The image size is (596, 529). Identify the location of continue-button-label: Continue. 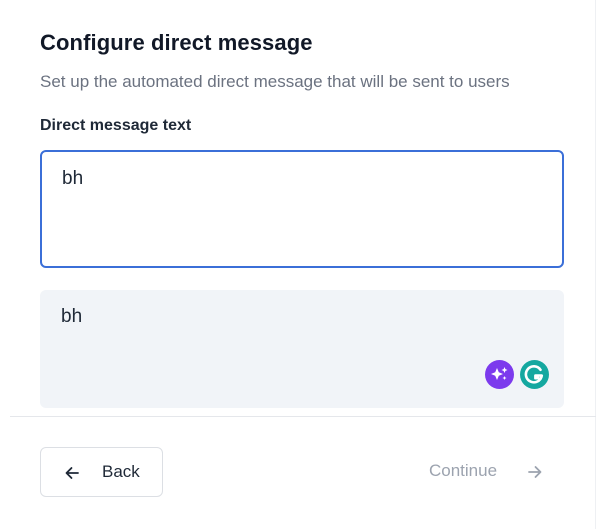
(463, 470).